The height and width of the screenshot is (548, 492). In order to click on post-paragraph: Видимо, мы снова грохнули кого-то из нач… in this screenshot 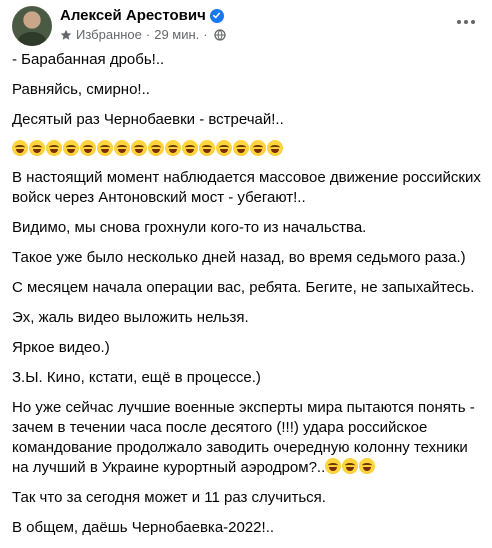, I will do `click(189, 227)`.